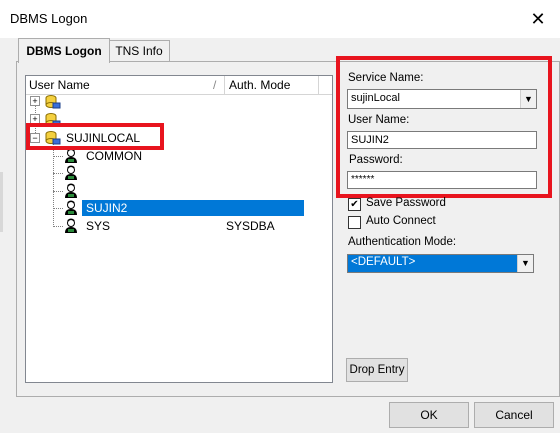  I want to click on auth-mode-value: <DEFAULT>, so click(383, 262).